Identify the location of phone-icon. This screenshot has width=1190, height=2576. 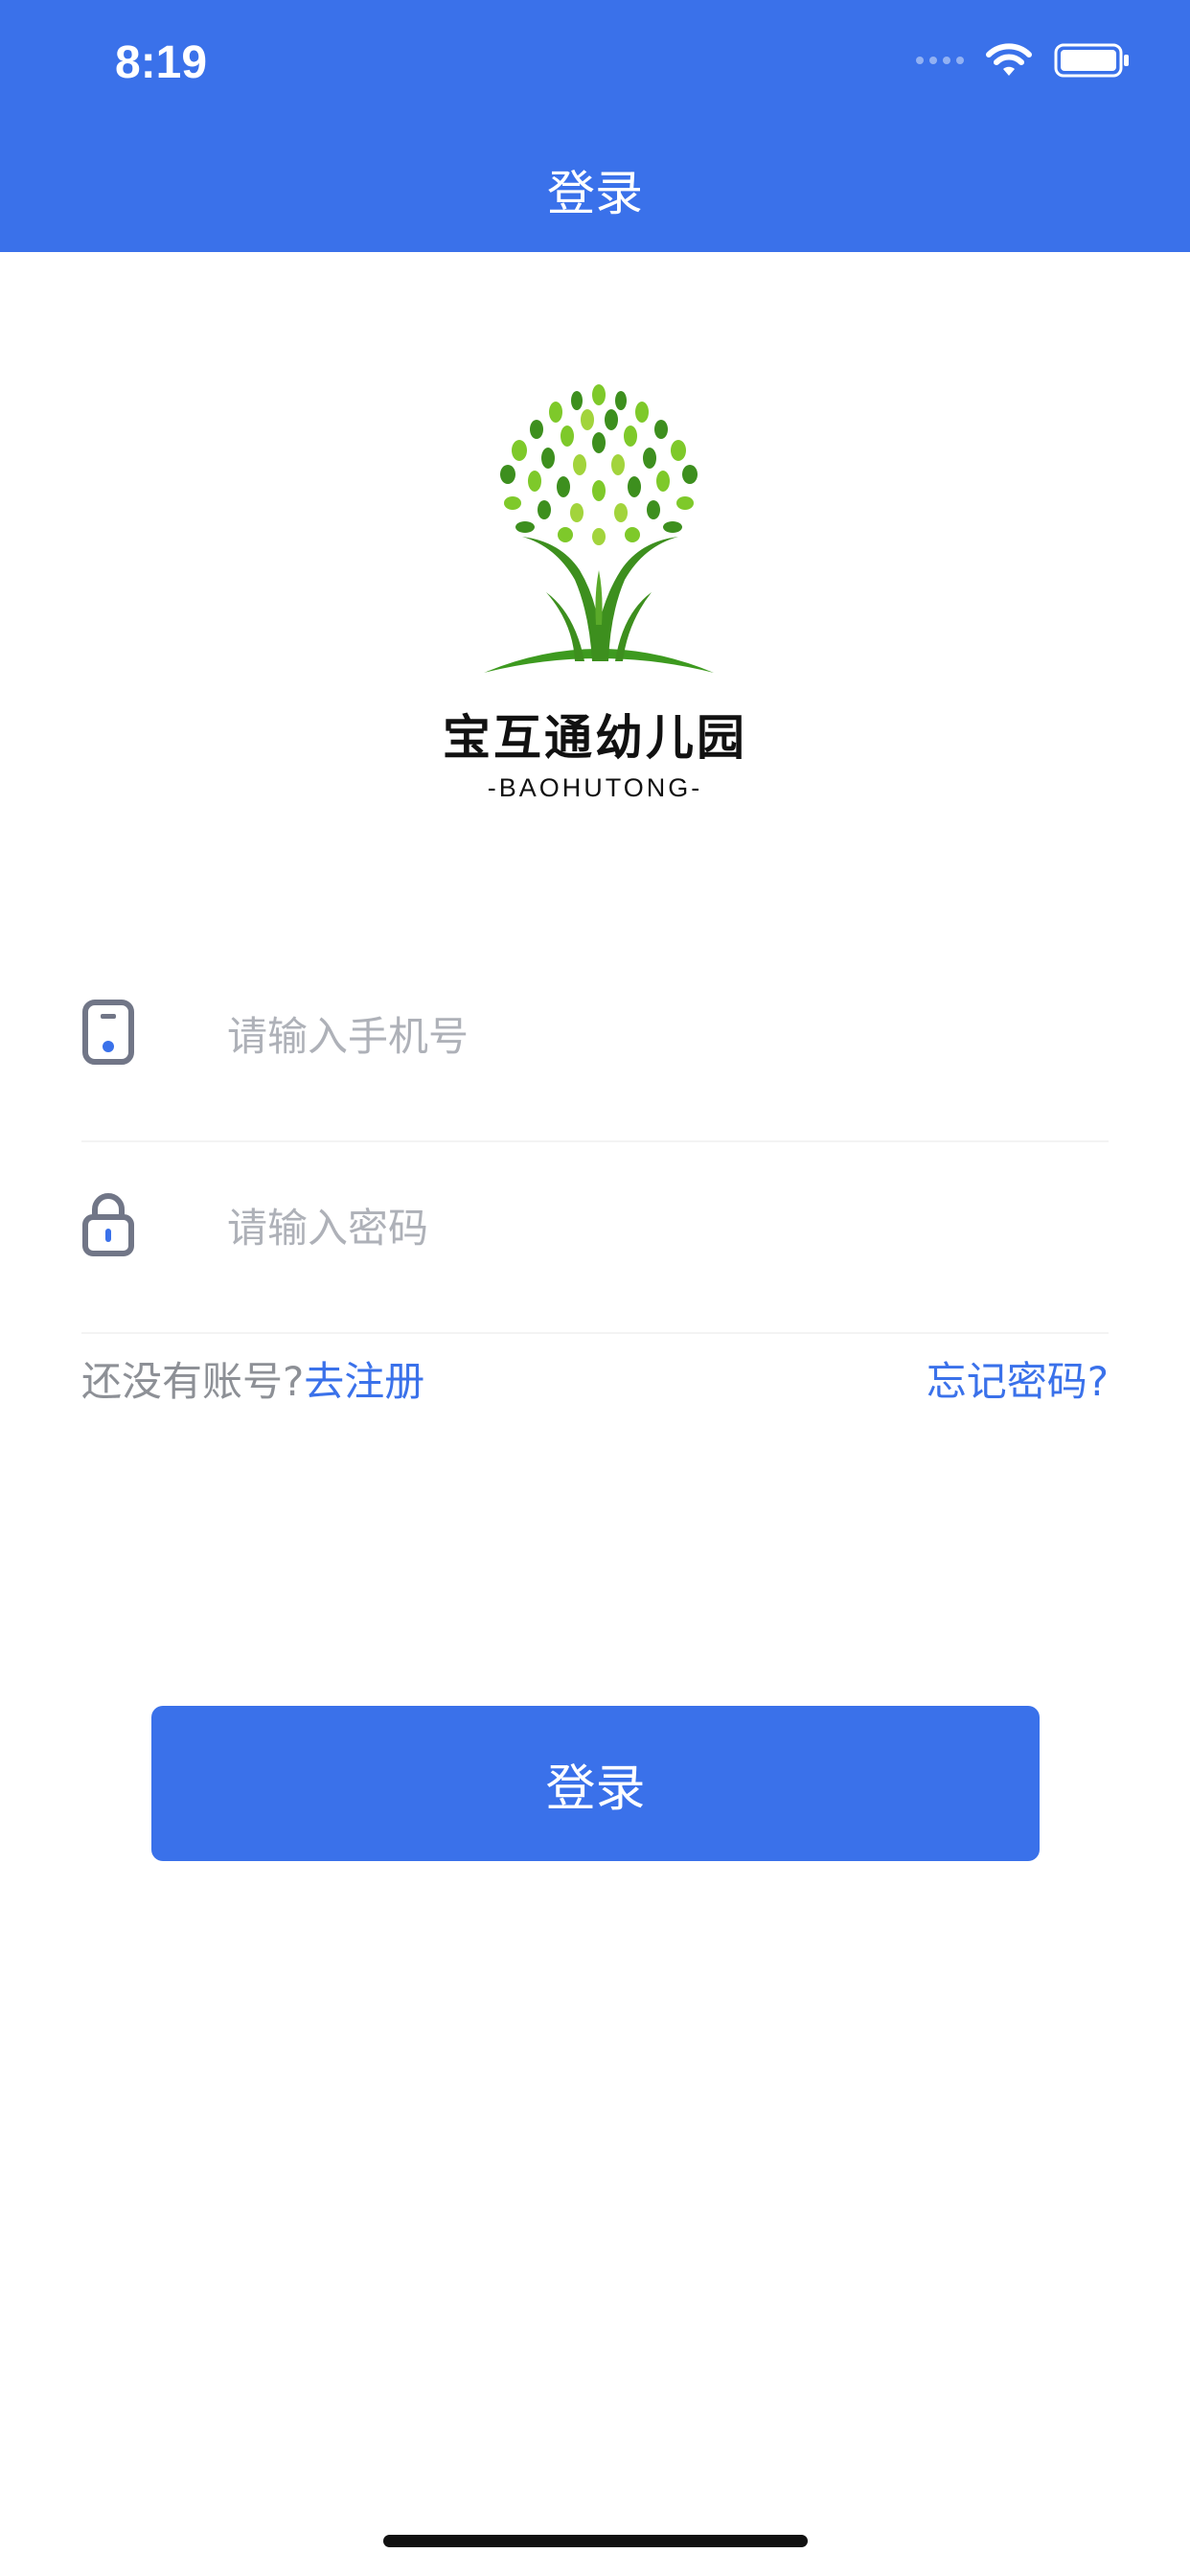
(108, 1032).